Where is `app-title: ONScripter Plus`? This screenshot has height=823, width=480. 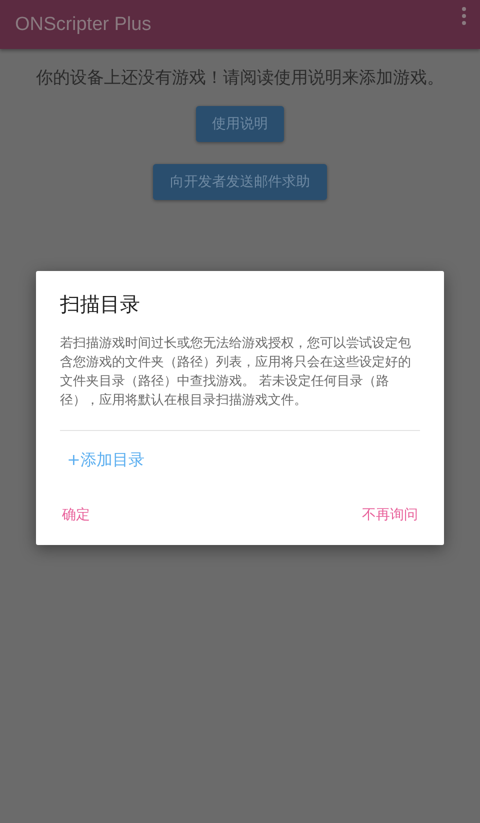
app-title: ONScripter Plus is located at coordinates (83, 25).